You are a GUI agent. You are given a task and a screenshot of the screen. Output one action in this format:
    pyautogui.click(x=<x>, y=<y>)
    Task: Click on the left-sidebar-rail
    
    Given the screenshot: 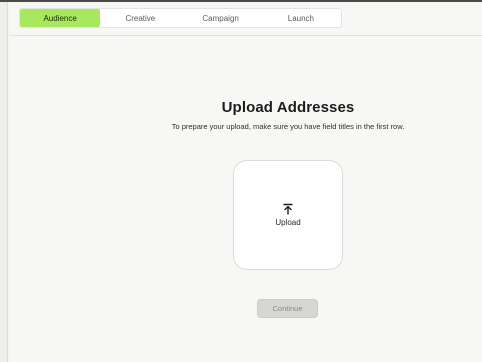 What is the action you would take?
    pyautogui.click(x=4, y=182)
    